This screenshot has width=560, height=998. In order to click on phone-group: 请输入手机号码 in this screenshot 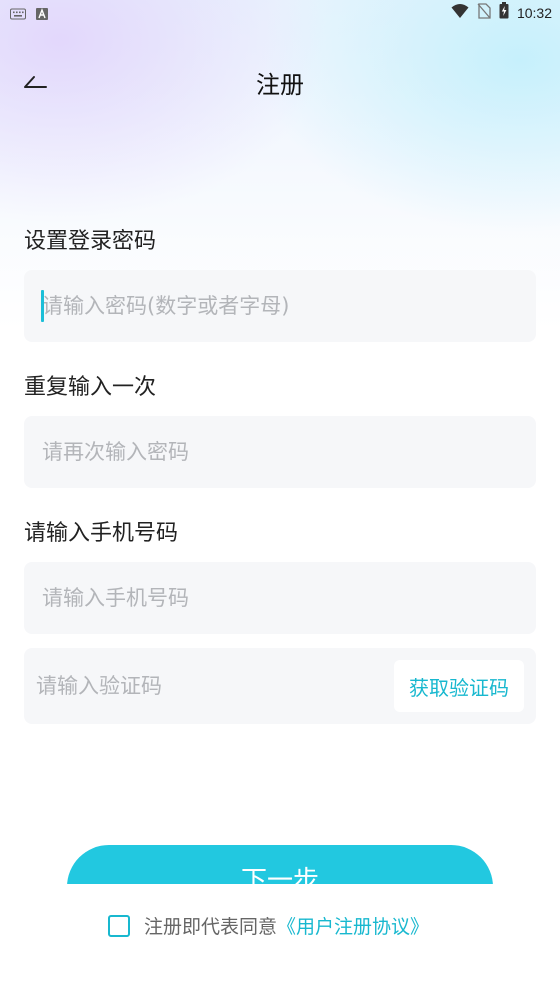, I will do `click(280, 575)`.